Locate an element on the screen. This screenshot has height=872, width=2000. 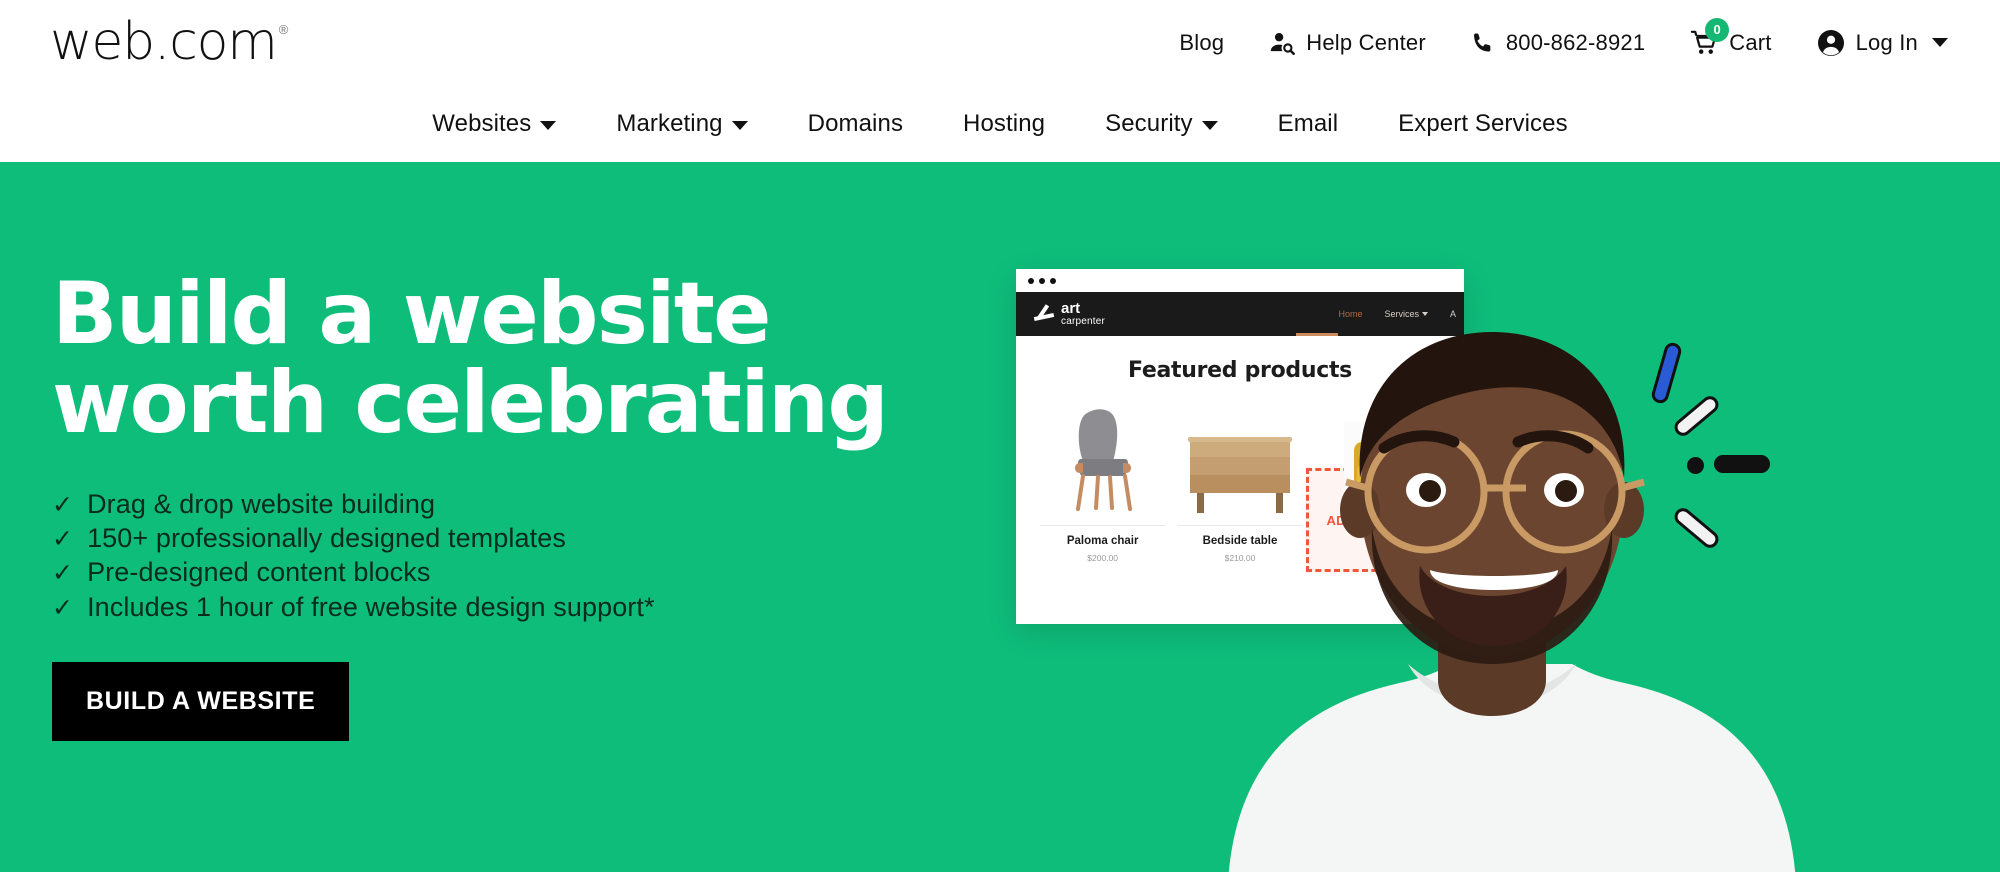
nav-item-expert-services-label: Expert Services is located at coordinates (1483, 123).